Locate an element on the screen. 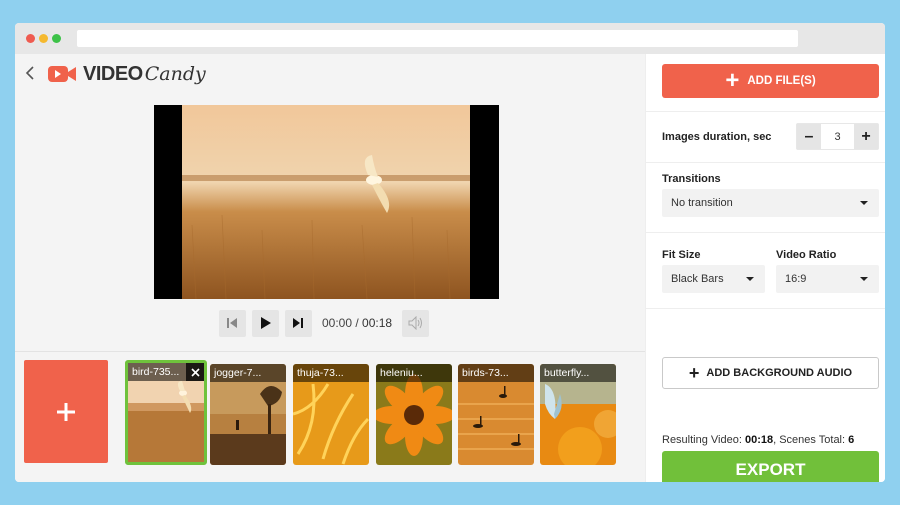 The image size is (900, 505). result-summary: Resulting Video: 00:18, Scenes Total: 6 is located at coordinates (758, 440).